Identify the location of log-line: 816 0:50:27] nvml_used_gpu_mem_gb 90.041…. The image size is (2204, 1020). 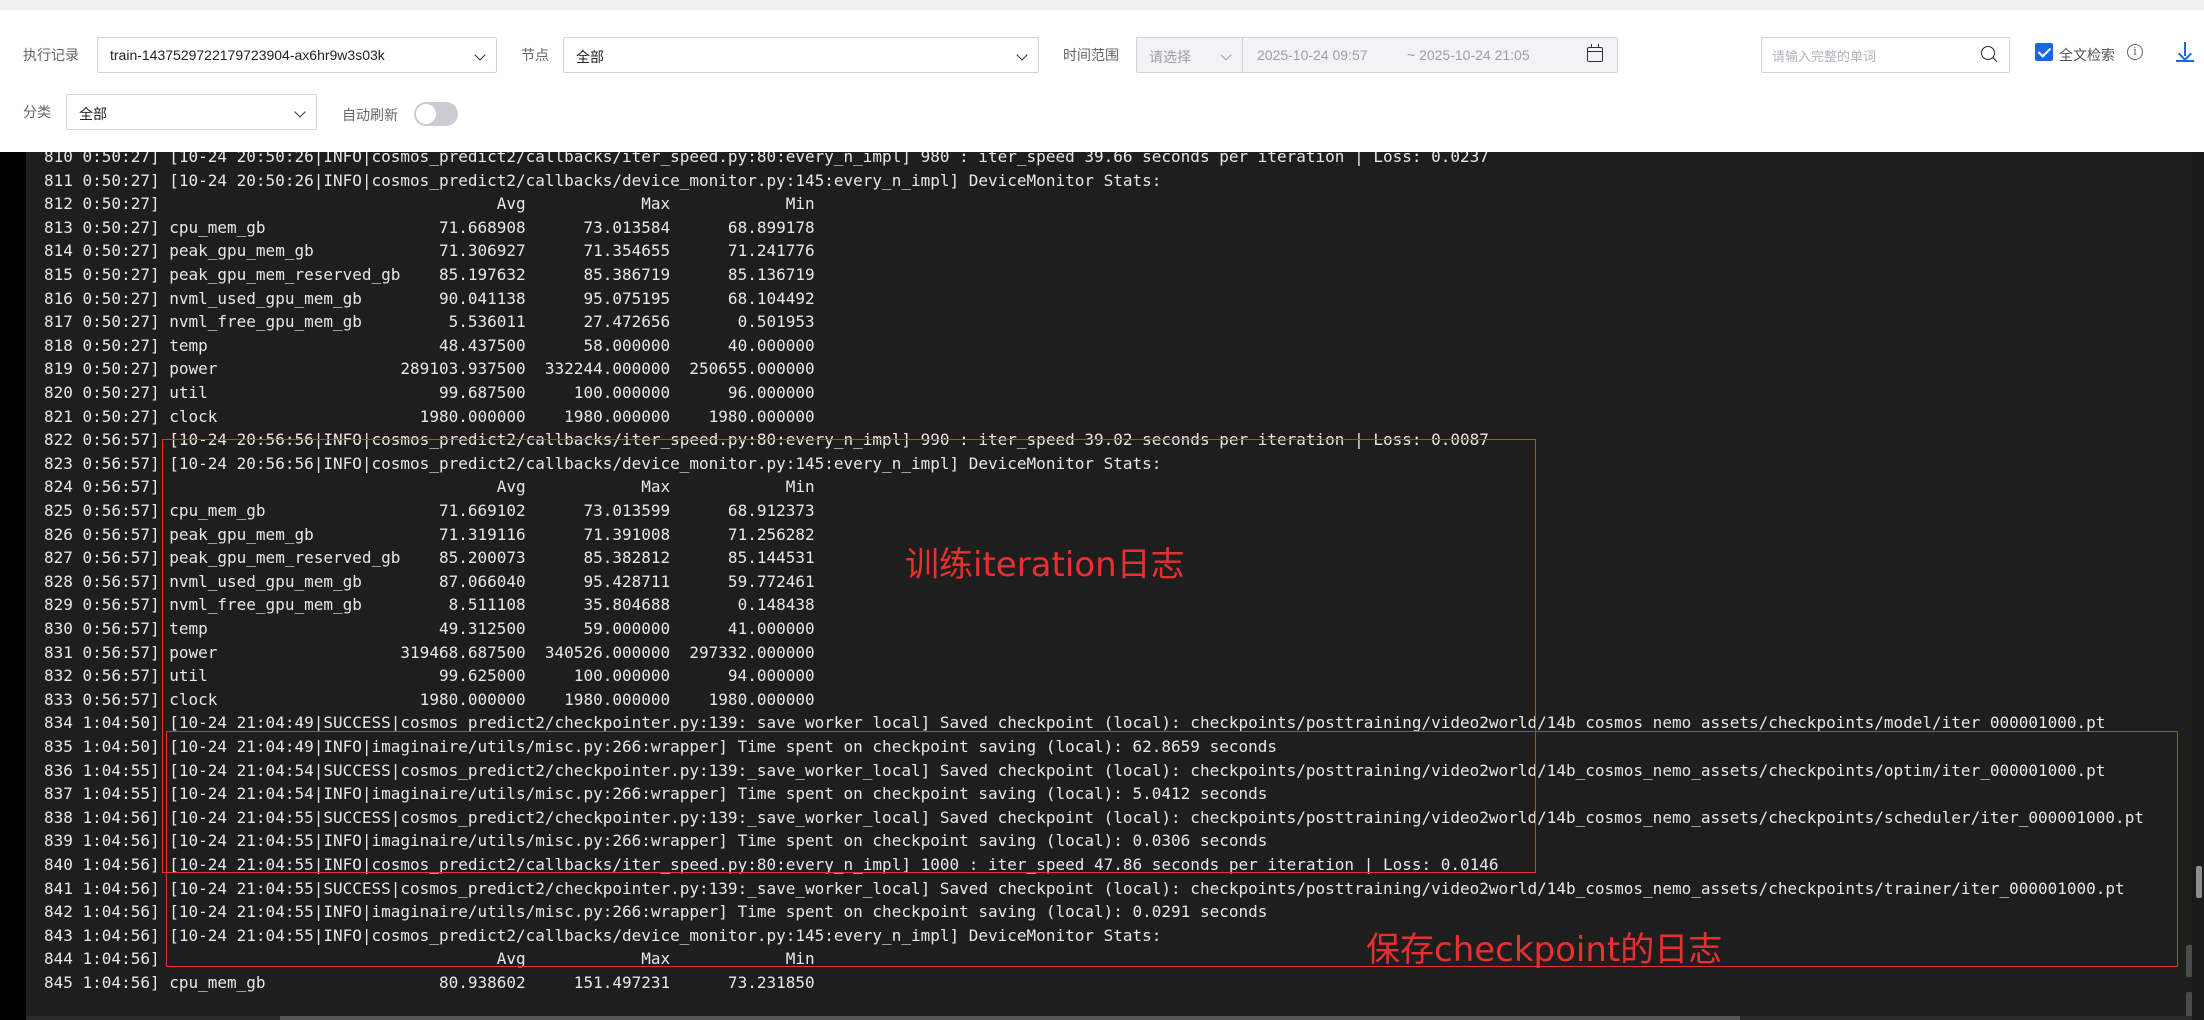
(429, 298).